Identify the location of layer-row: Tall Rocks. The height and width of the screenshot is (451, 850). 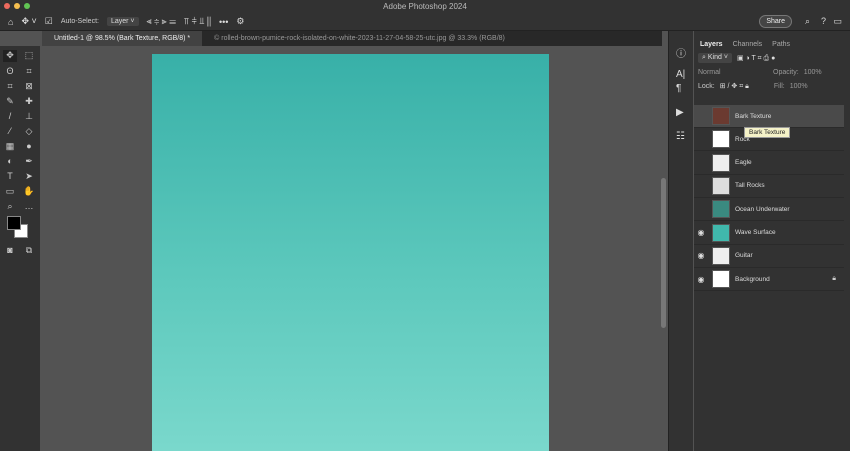
(769, 186).